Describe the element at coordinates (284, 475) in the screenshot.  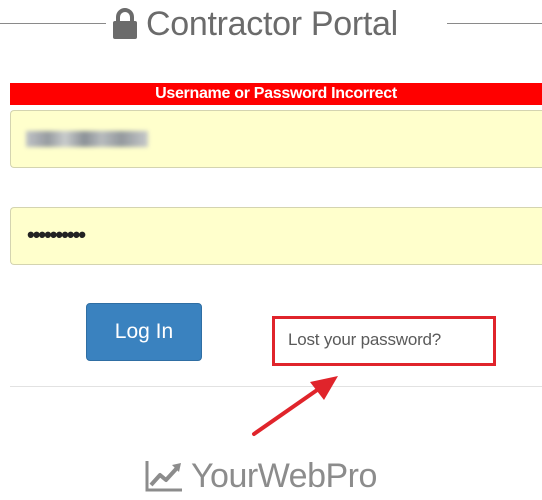
I see `brand-name: YourWebPro` at that location.